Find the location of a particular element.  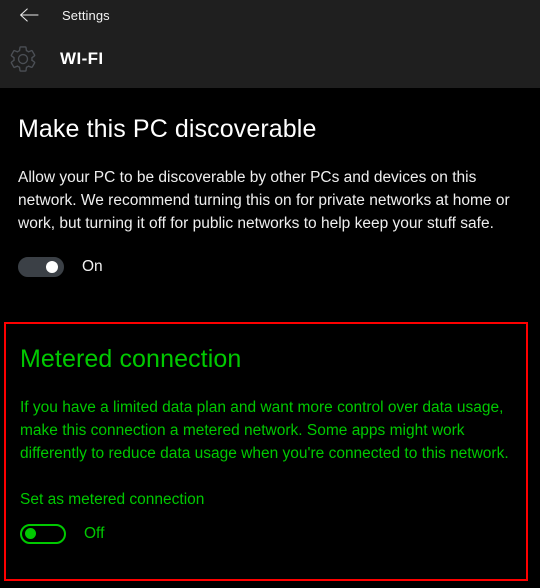

gear-icon is located at coordinates (23, 59).